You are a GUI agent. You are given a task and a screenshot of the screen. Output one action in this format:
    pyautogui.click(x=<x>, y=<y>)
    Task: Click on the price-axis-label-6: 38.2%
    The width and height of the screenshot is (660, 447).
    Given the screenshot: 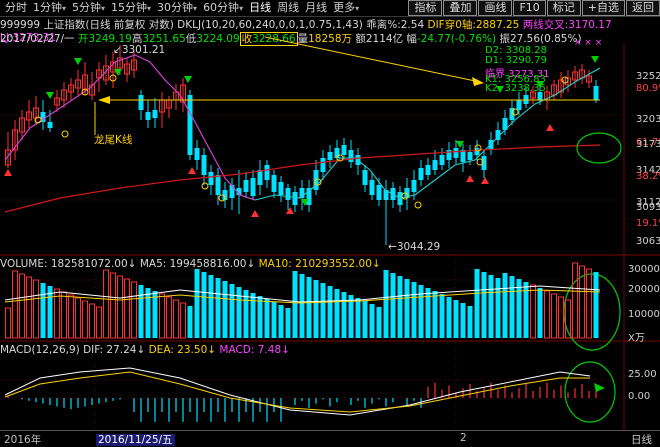 What is the action you would take?
    pyautogui.click(x=648, y=176)
    